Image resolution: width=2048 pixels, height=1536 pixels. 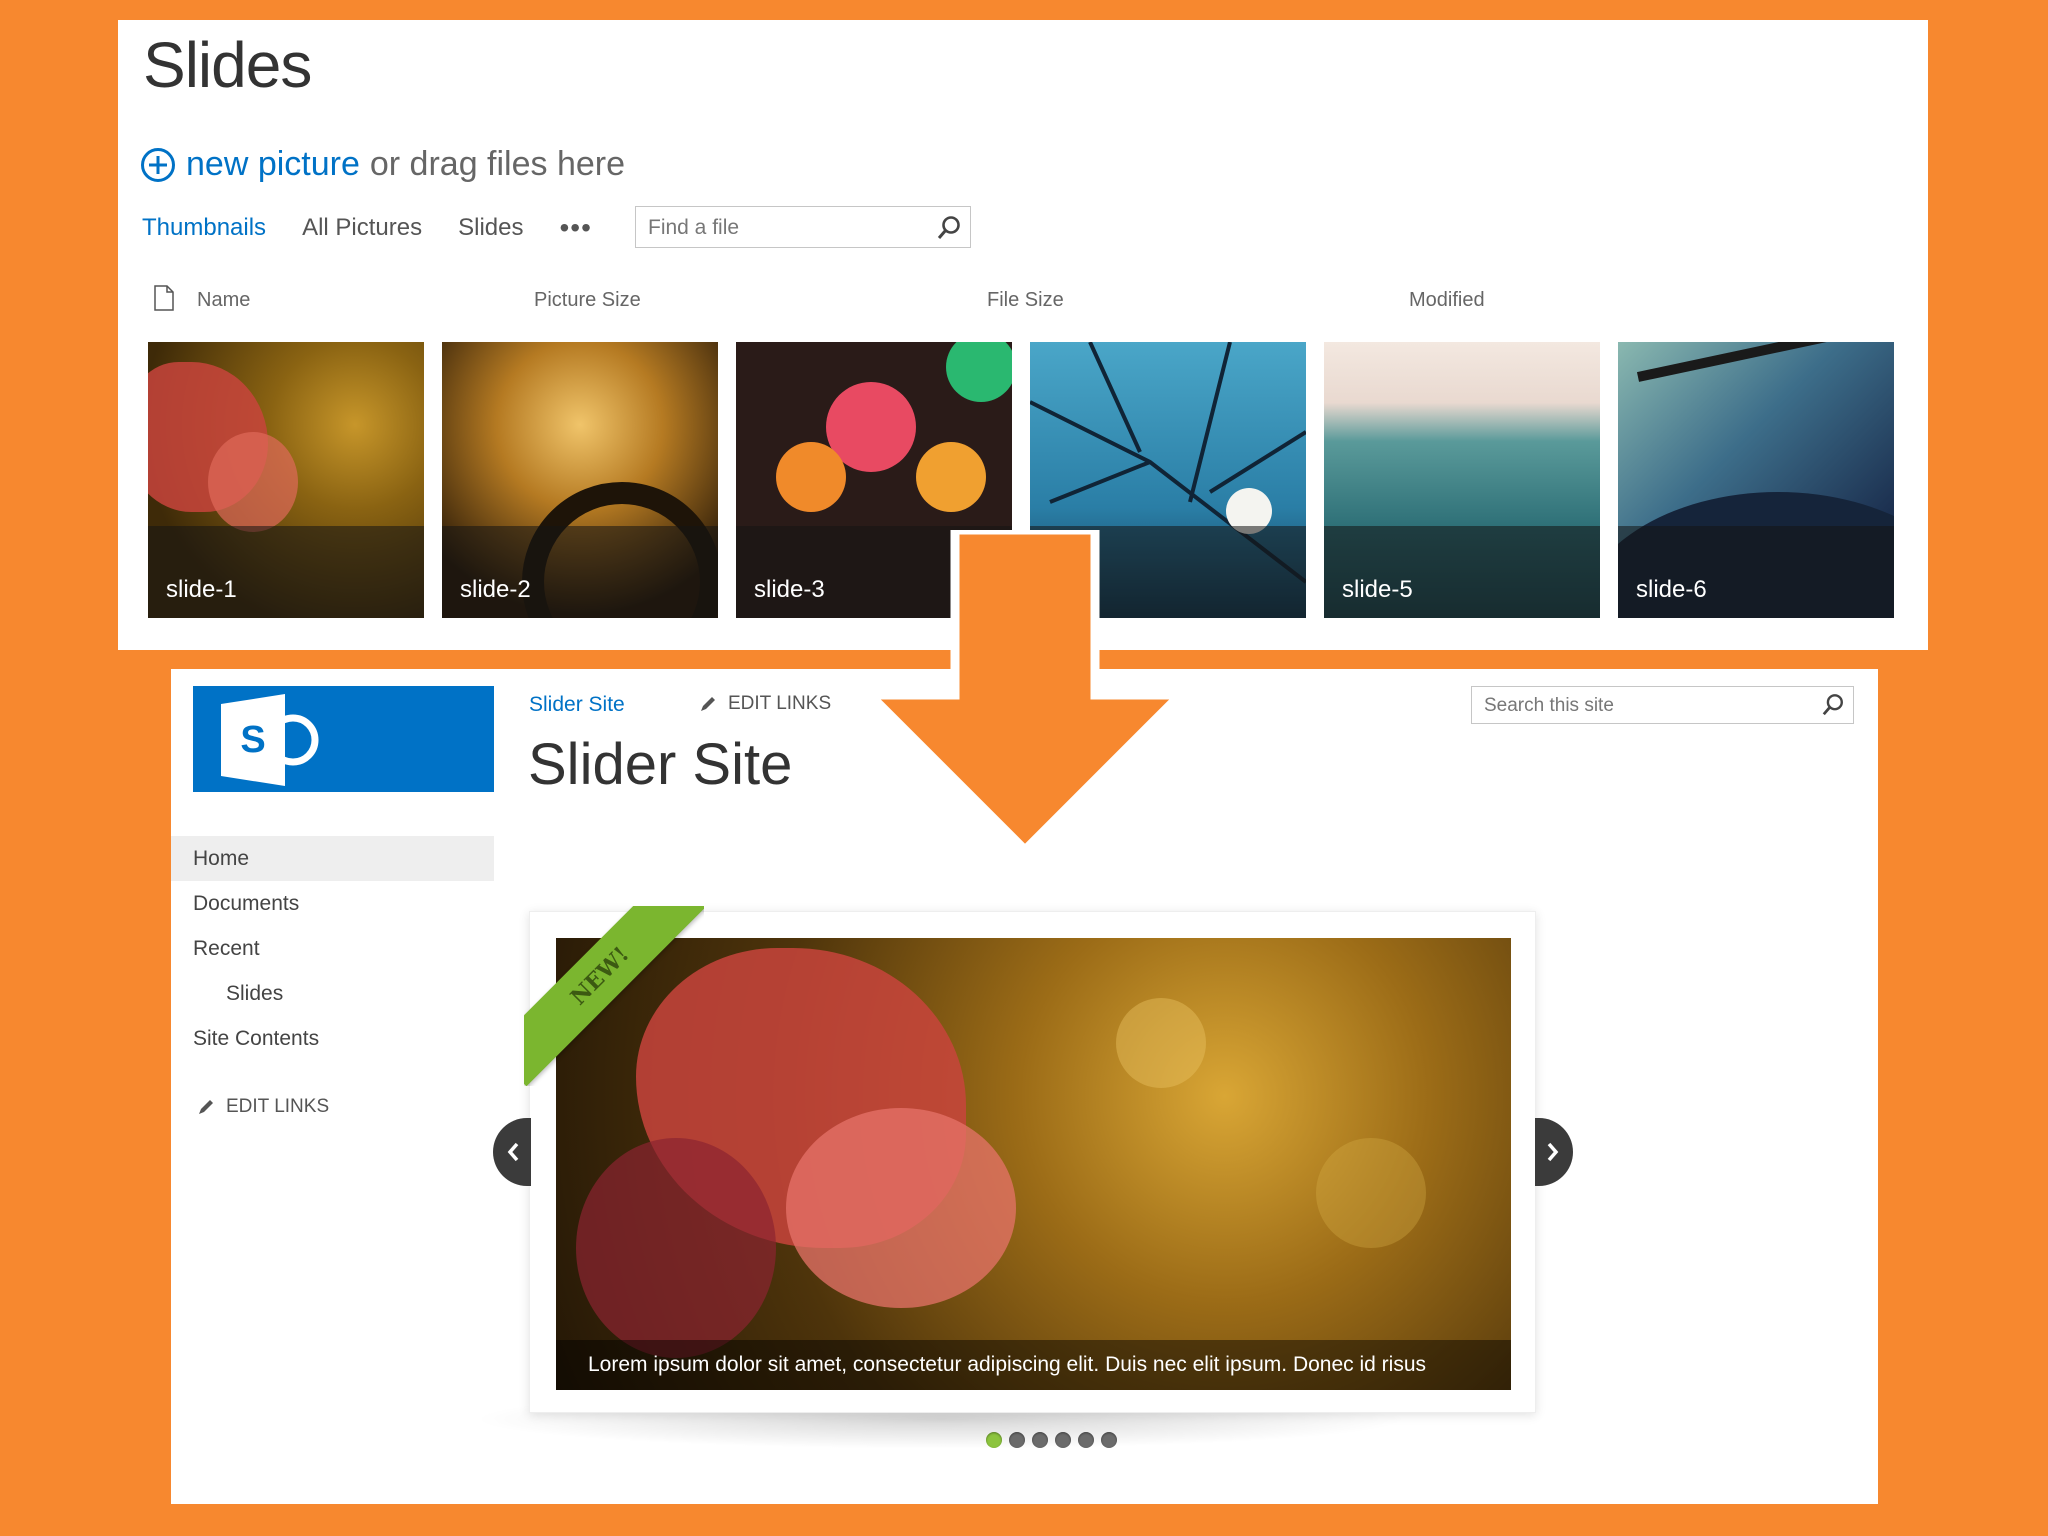 I want to click on column-file-size: File Size, so click(x=1025, y=300).